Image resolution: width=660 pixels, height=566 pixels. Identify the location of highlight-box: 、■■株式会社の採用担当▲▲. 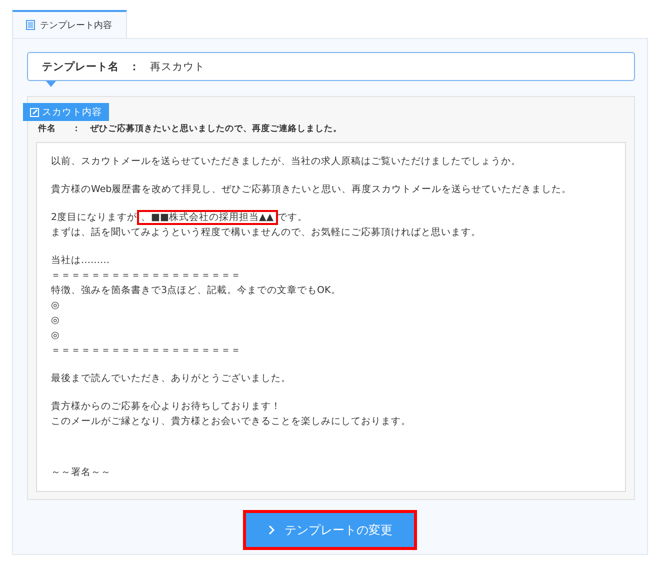
(207, 217).